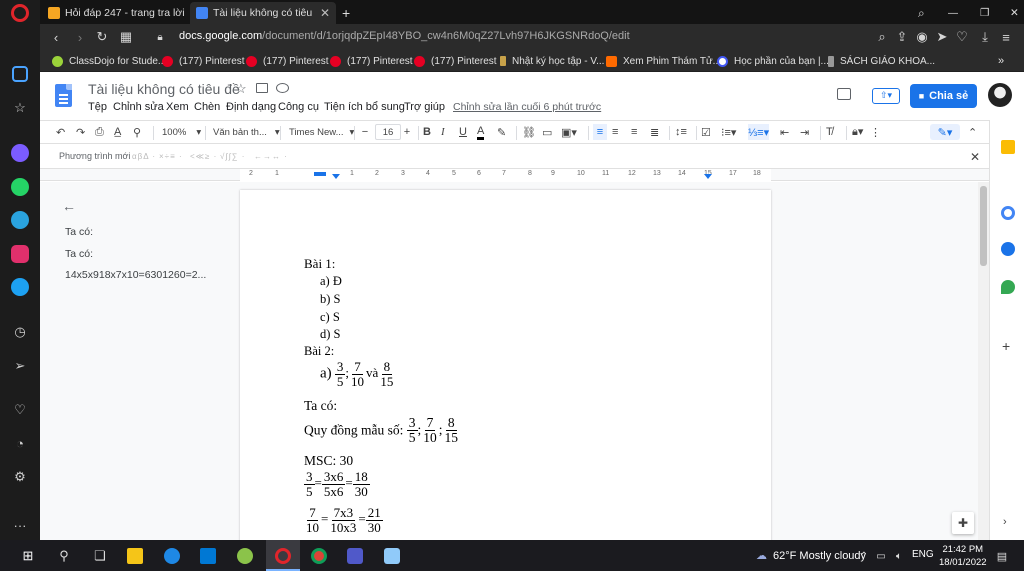 The width and height of the screenshot is (1024, 571). Describe the element at coordinates (262, 88) in the screenshot. I see `folder-icon` at that location.